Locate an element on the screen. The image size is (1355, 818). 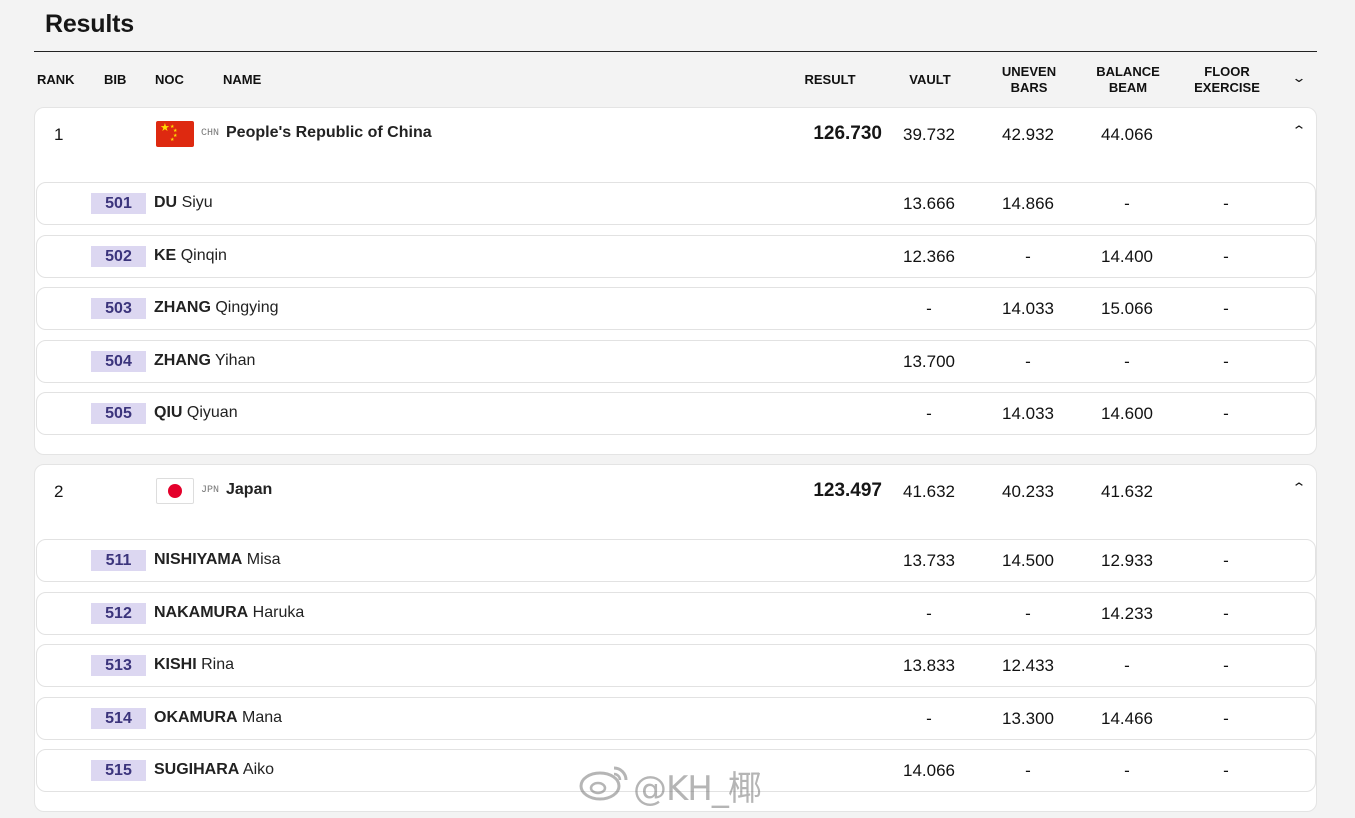
bib-badge: 511 is located at coordinates (118, 560).